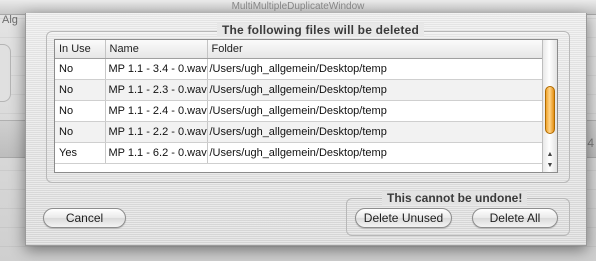 The image size is (596, 261). Describe the element at coordinates (515, 218) in the screenshot. I see `delete-all-button: Delete All` at that location.